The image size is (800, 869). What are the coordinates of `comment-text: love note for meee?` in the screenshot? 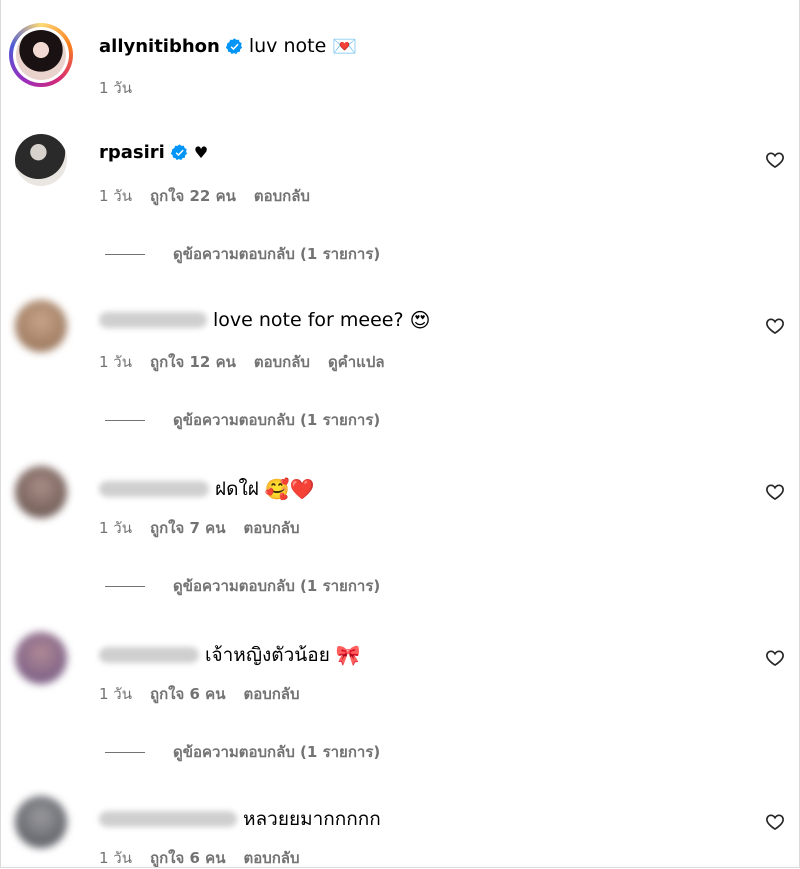 It's located at (308, 320).